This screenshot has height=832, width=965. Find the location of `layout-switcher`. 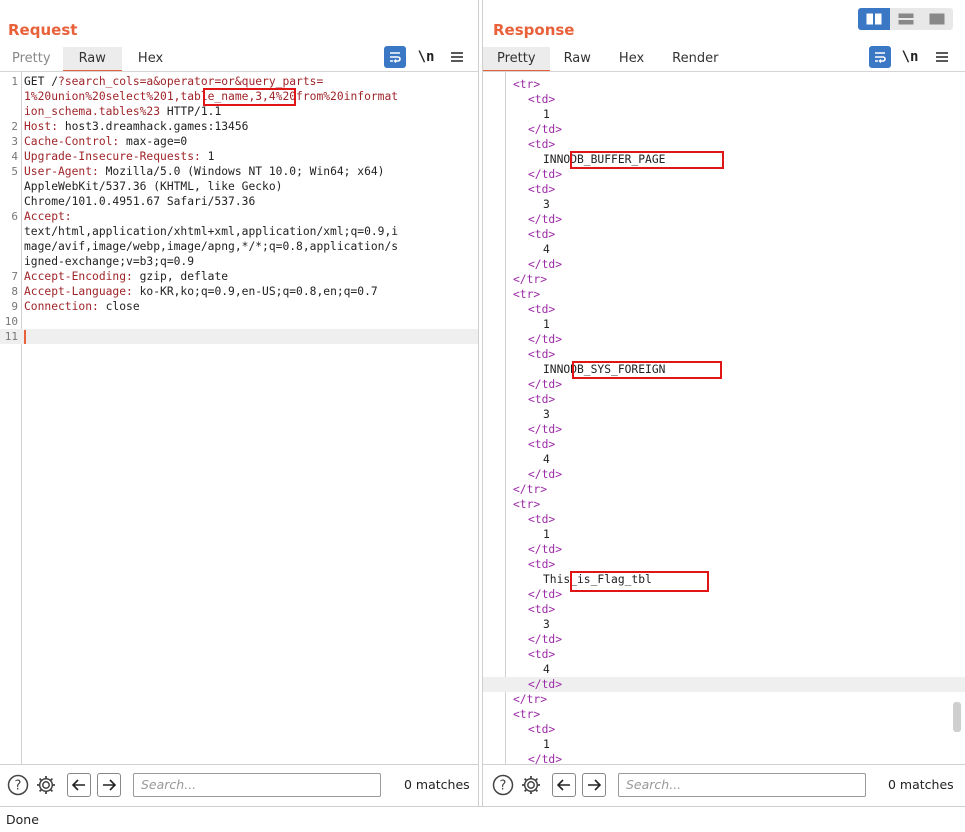

layout-switcher is located at coordinates (905, 19).